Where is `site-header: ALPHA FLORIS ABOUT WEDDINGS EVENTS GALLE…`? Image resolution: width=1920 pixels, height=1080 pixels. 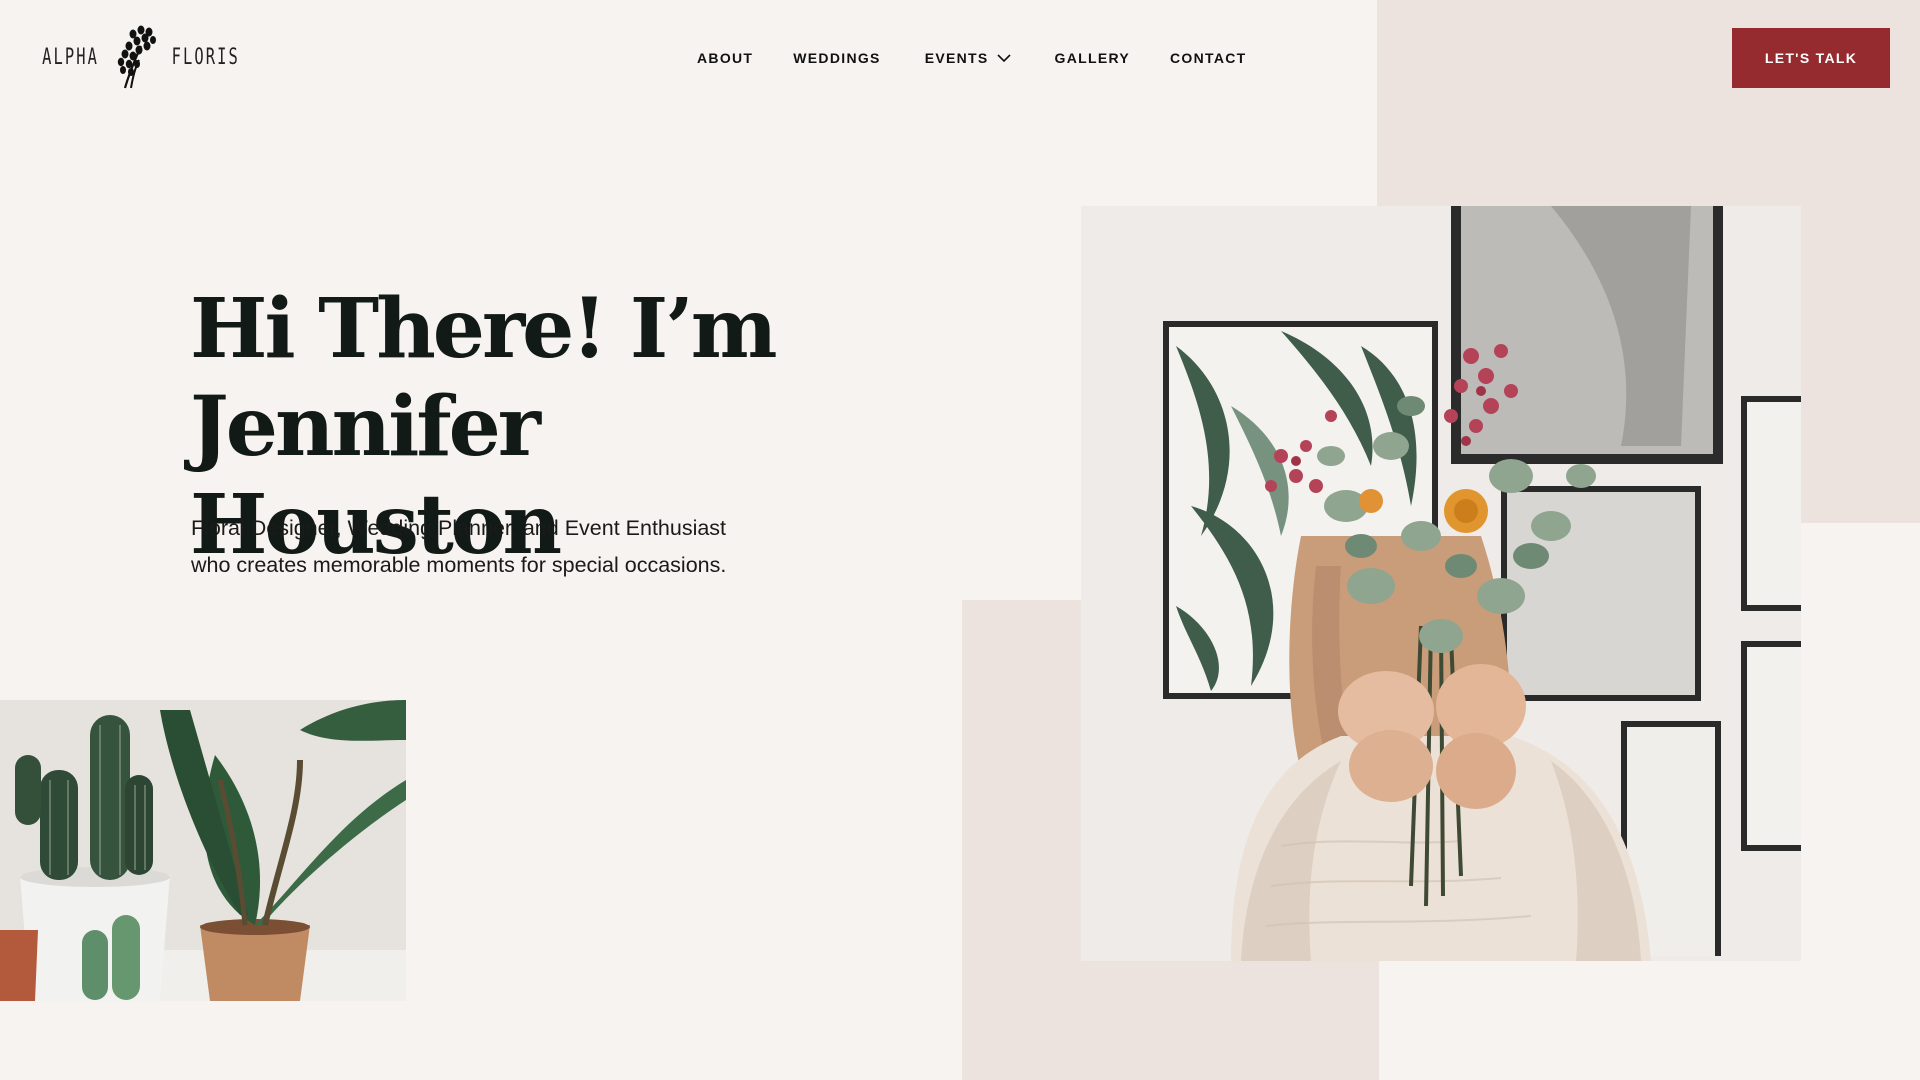 site-header: ALPHA FLORIS ABOUT WEDDINGS EVENTS GALLE… is located at coordinates (960, 58).